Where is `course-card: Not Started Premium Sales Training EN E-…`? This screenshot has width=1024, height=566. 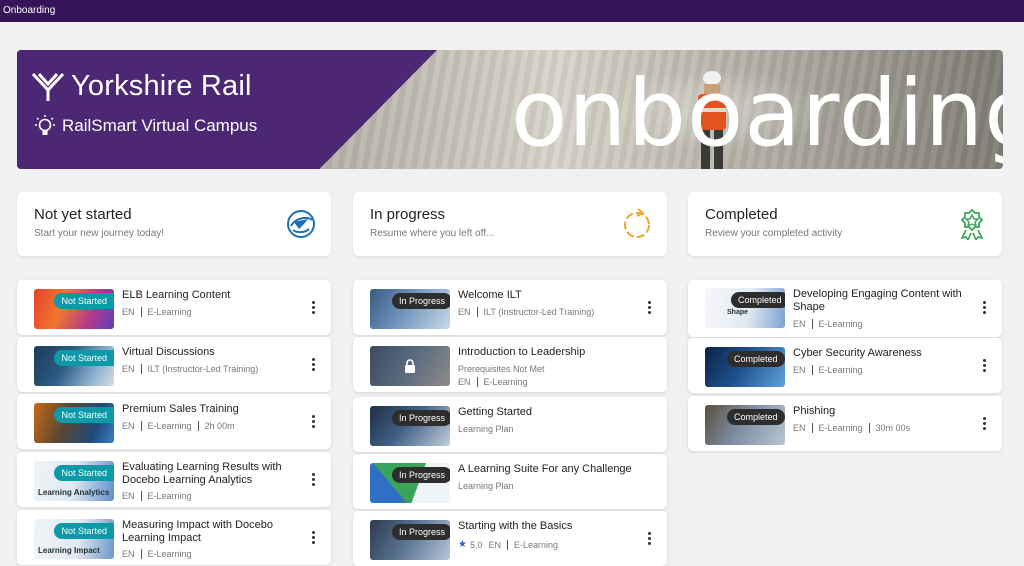 course-card: Not Started Premium Sales Training EN E-… is located at coordinates (174, 421).